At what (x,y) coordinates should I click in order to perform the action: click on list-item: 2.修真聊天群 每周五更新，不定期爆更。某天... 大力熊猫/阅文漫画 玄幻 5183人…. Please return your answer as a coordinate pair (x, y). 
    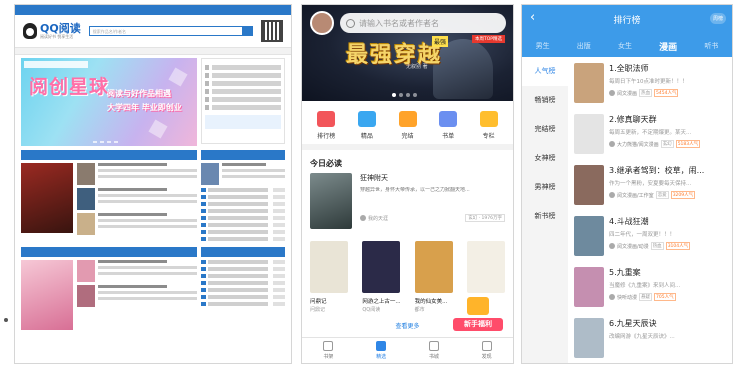
    Looking at the image, I should click on (651, 133).